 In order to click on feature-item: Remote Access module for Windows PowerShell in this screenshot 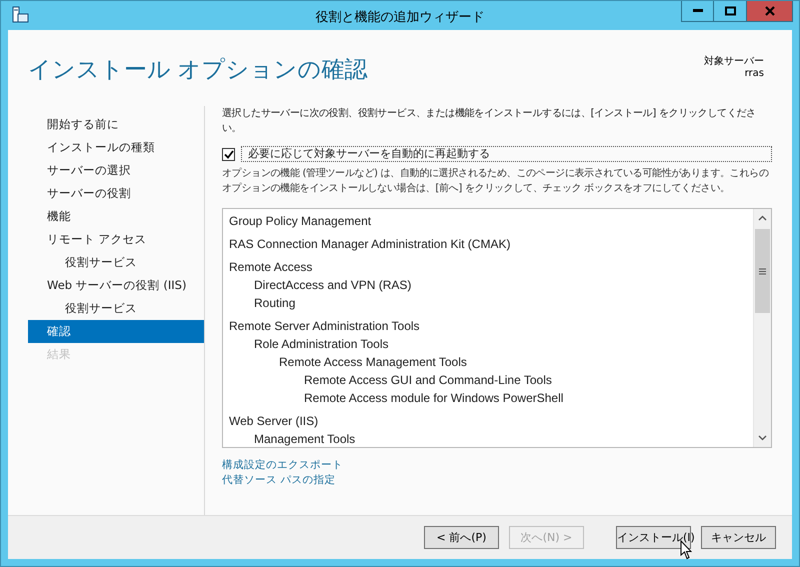, I will do `click(433, 398)`.